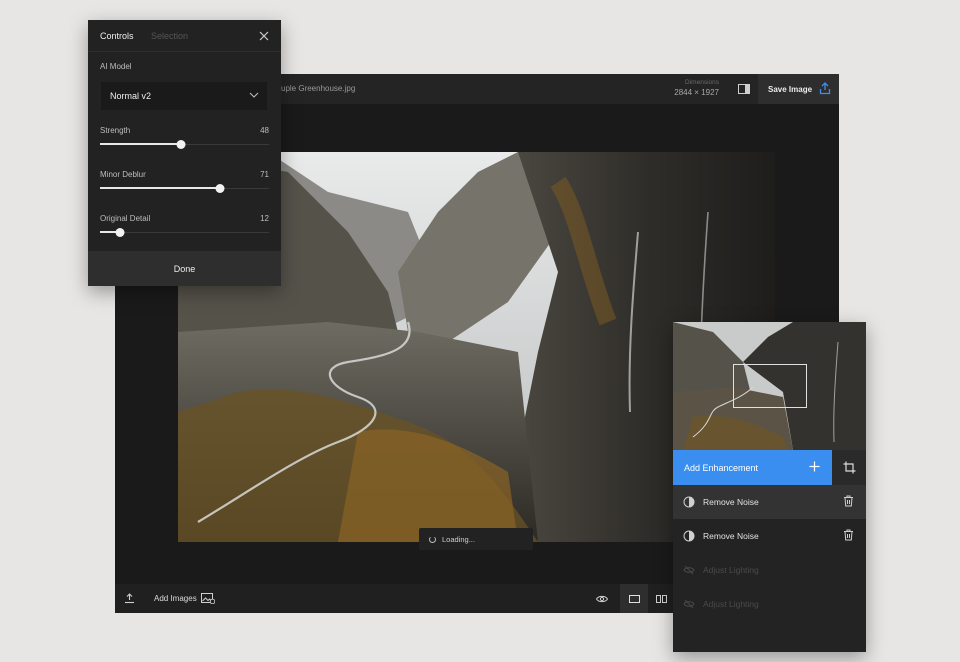 Image resolution: width=960 pixels, height=662 pixels. Describe the element at coordinates (184, 229) in the screenshot. I see `original-detail-slider: Original Detail 12` at that location.